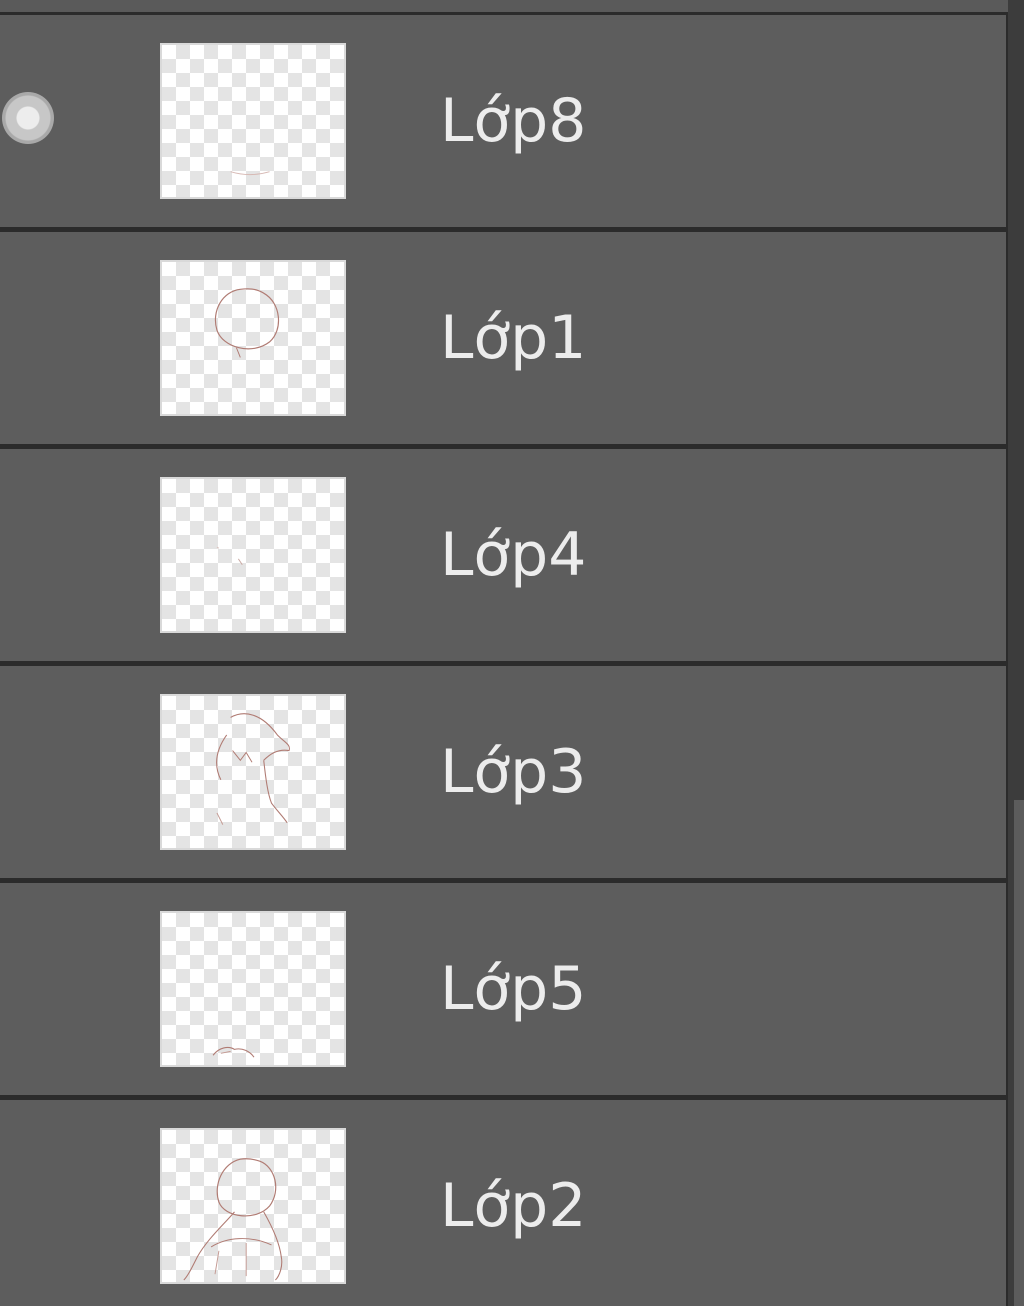  I want to click on visibility-dot-icon, so click(28, 118).